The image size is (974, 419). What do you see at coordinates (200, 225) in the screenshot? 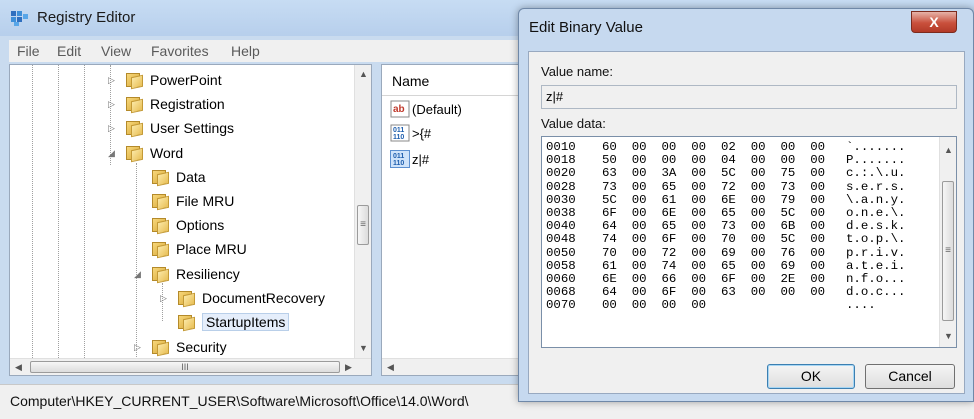
I see `tree-item-label: Options` at bounding box center [200, 225].